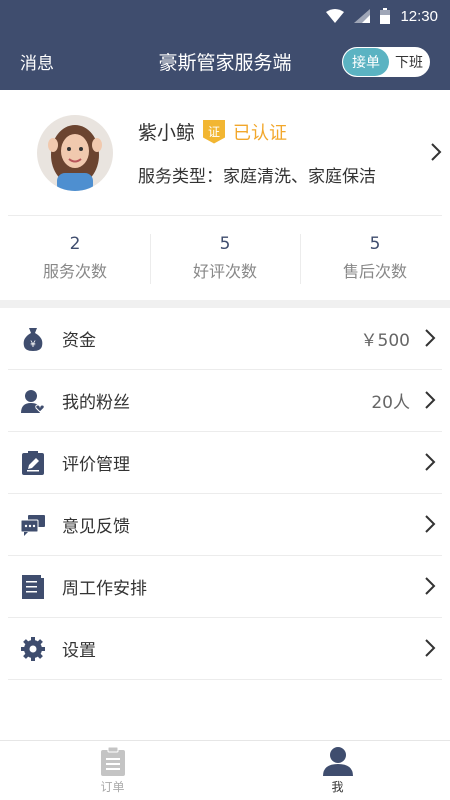  Describe the element at coordinates (225, 463) in the screenshot. I see `menu-item-reviews: 评价管理` at that location.